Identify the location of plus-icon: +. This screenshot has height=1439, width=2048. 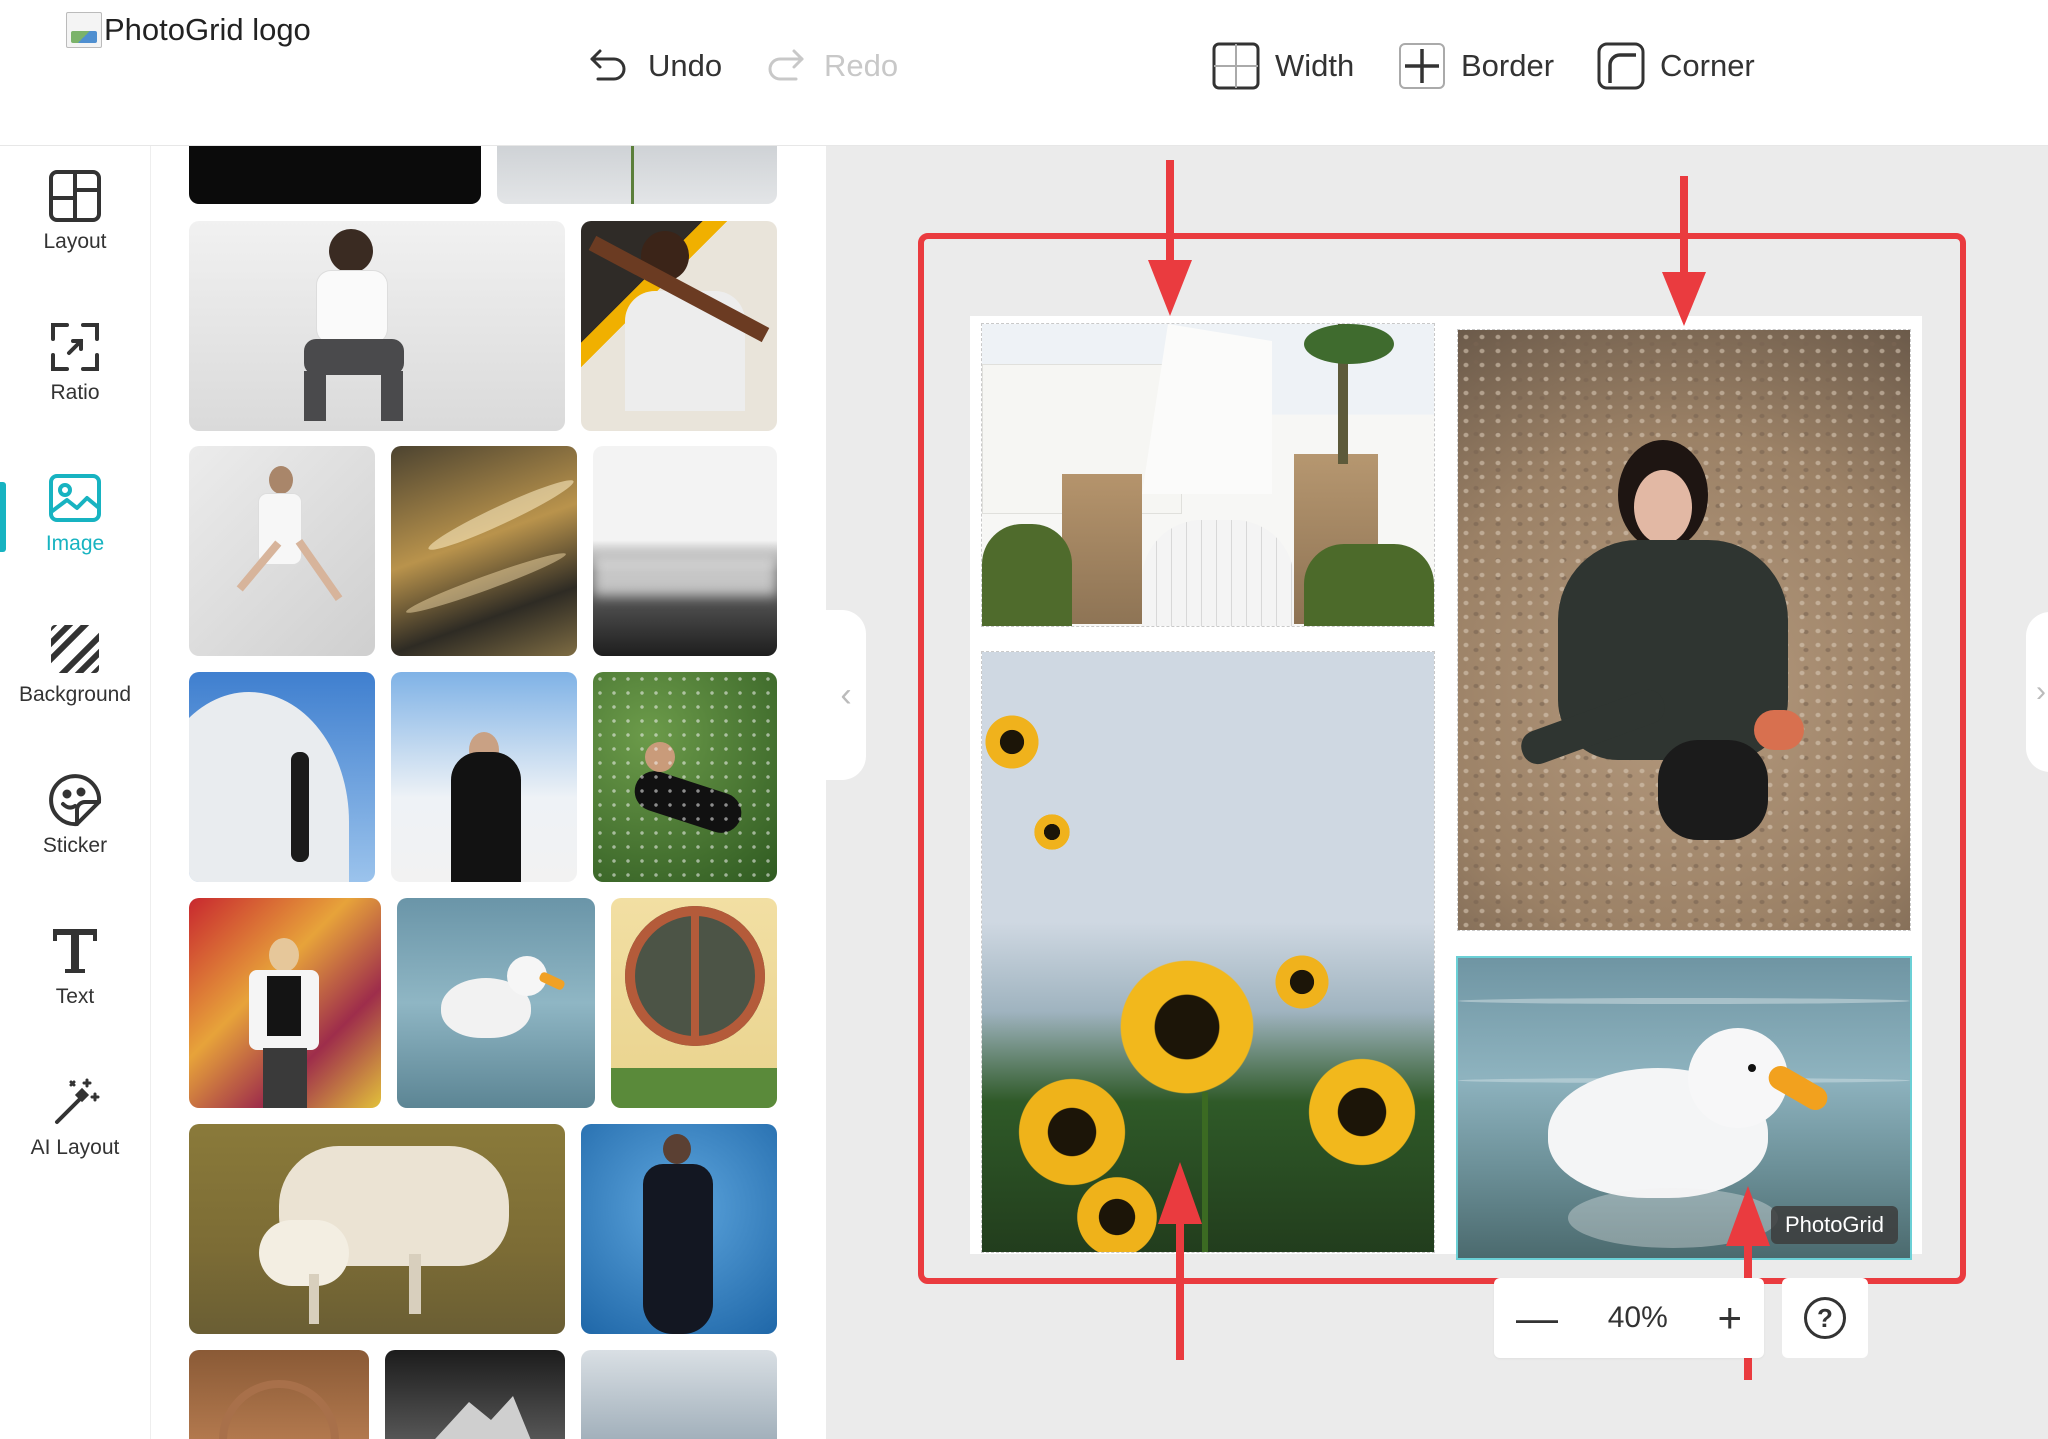
(1729, 1318).